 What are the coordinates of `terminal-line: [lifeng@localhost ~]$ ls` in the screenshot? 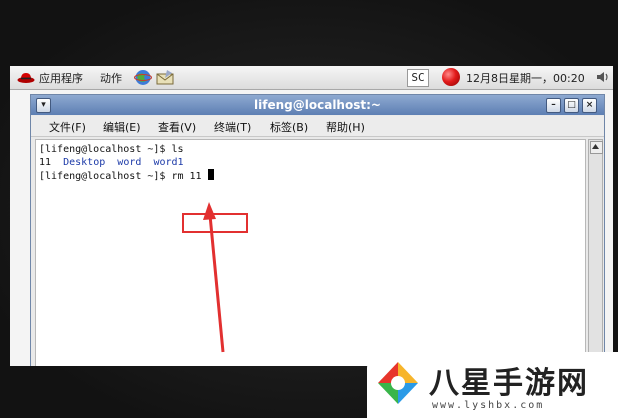 It's located at (111, 149).